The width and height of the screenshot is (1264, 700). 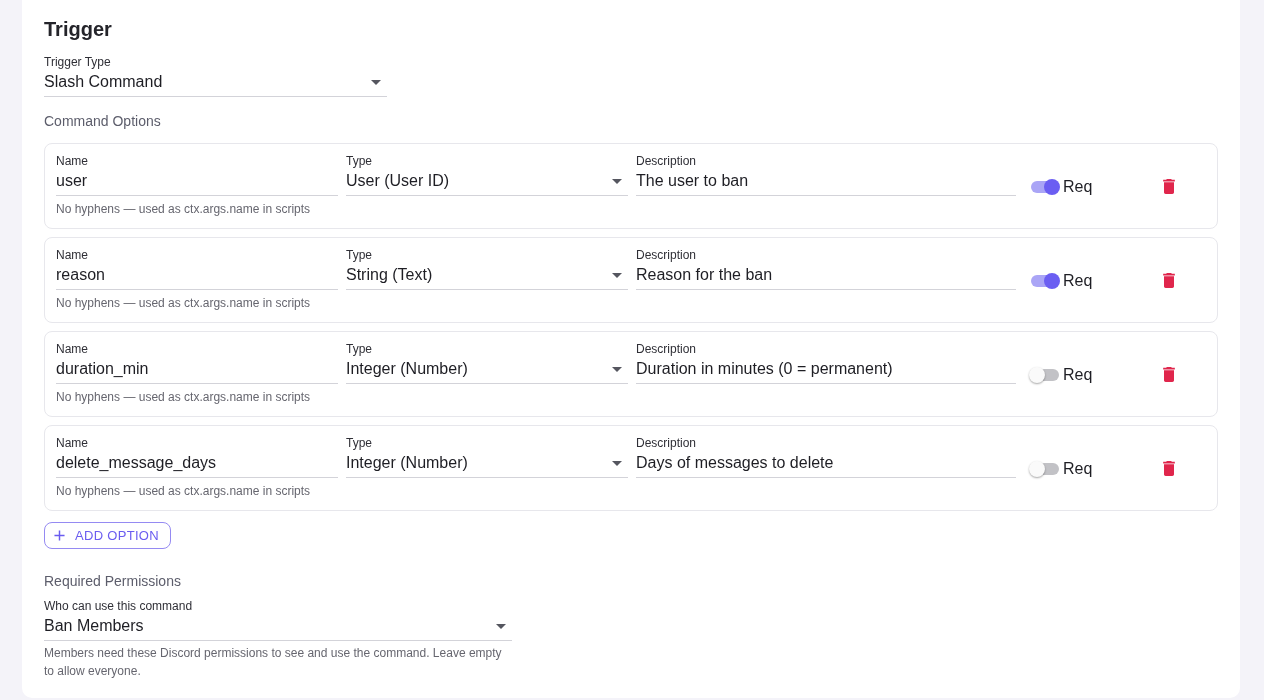 What do you see at coordinates (826, 276) in the screenshot?
I see `input-field: Reason for the ban` at bounding box center [826, 276].